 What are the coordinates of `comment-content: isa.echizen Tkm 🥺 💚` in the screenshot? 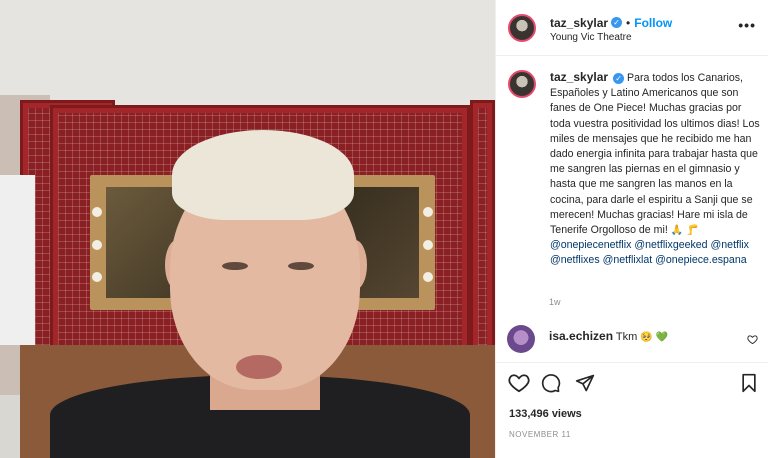 It's located at (608, 336).